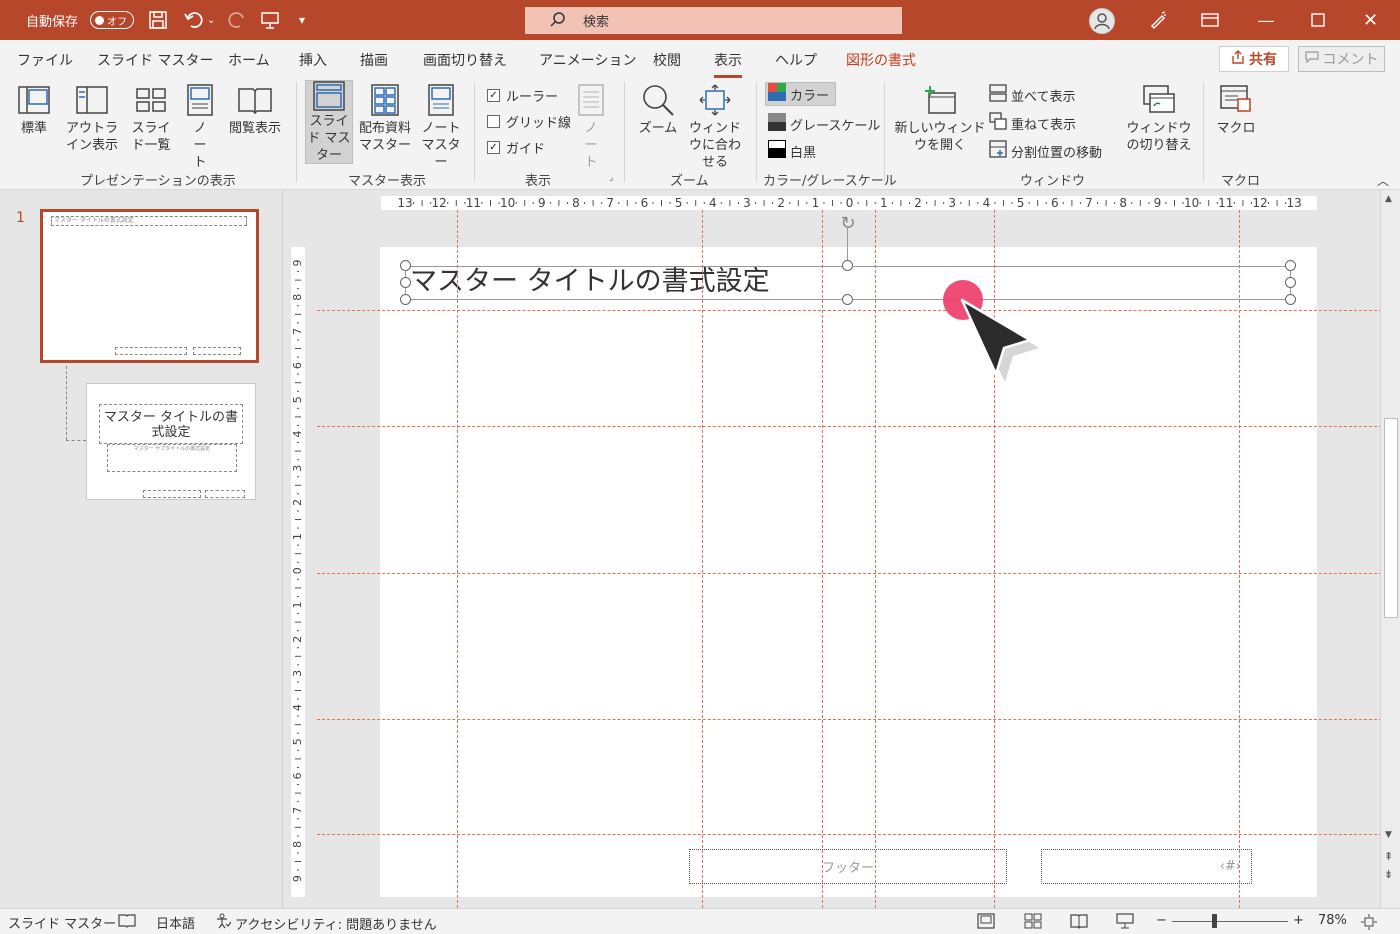 The image size is (1400, 934). I want to click on fit-to-window-button: ウィンドウに合わせる, so click(715, 126).